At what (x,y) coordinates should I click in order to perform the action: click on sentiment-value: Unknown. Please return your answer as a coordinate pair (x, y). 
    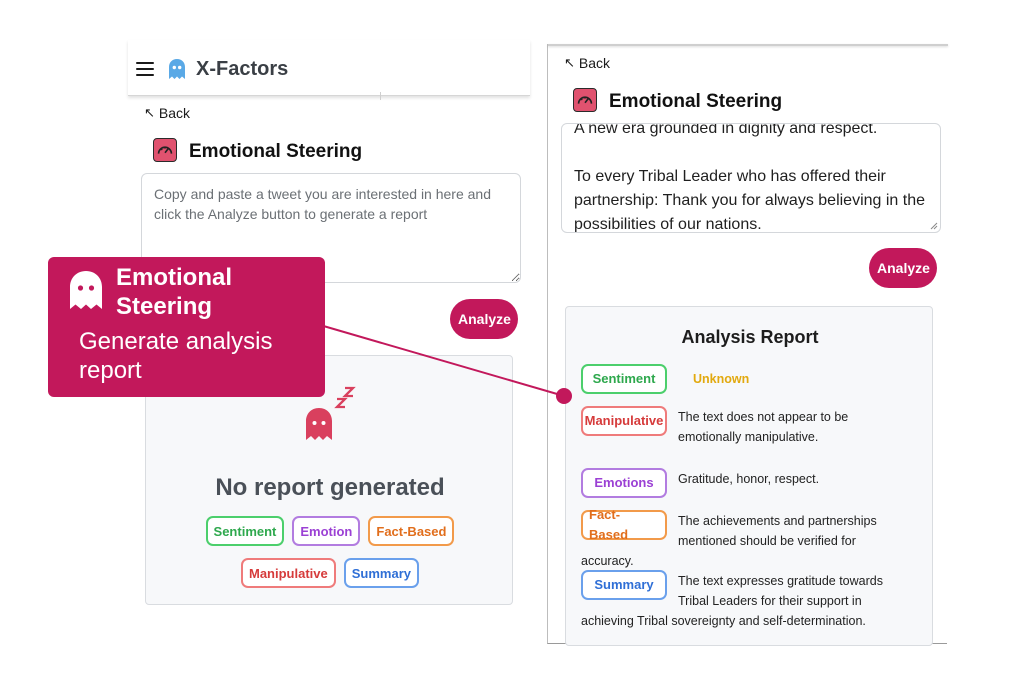
    Looking at the image, I should click on (721, 379).